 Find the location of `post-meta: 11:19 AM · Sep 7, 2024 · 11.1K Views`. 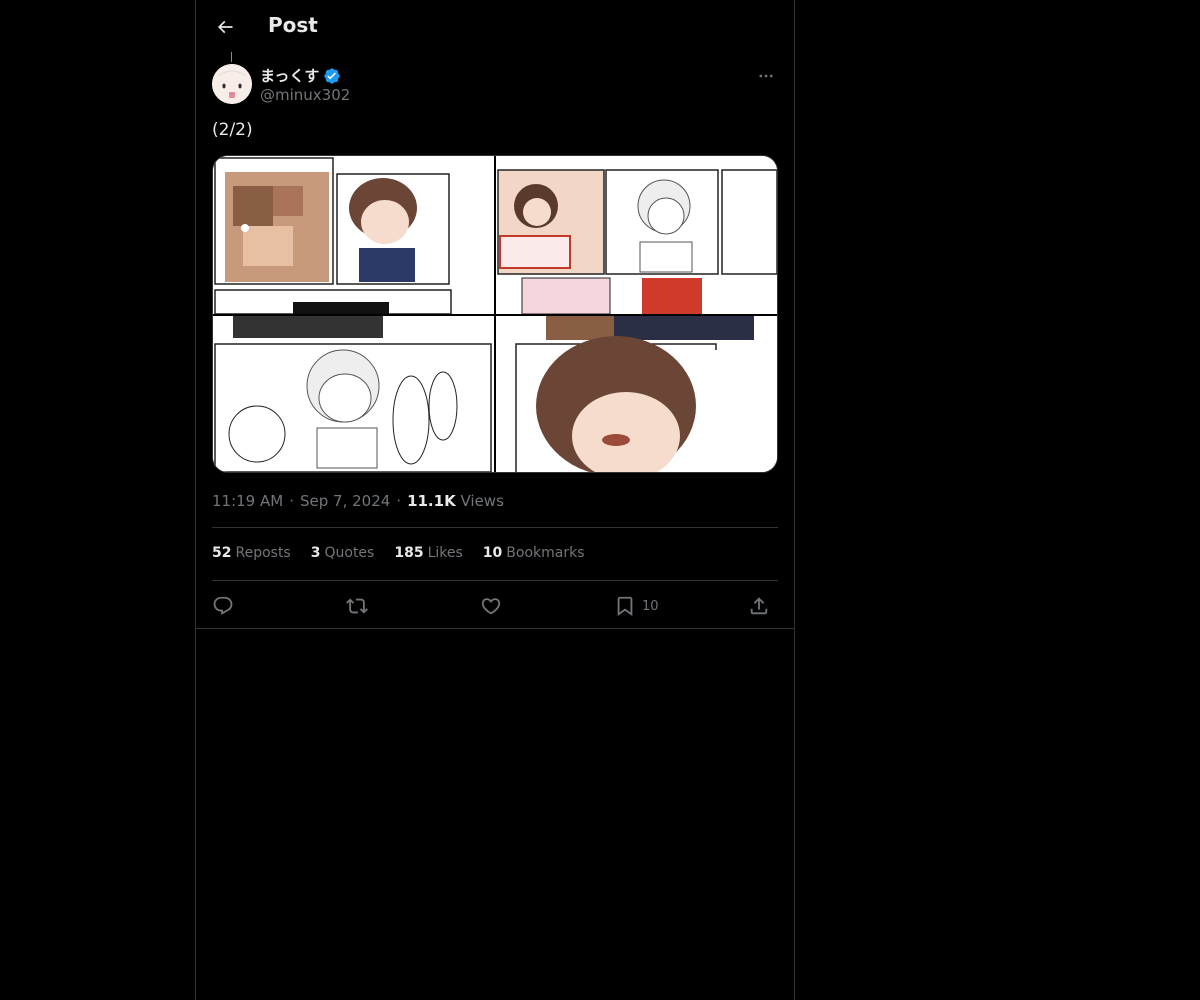

post-meta: 11:19 AM · Sep 7, 2024 · 11.1K Views is located at coordinates (358, 501).